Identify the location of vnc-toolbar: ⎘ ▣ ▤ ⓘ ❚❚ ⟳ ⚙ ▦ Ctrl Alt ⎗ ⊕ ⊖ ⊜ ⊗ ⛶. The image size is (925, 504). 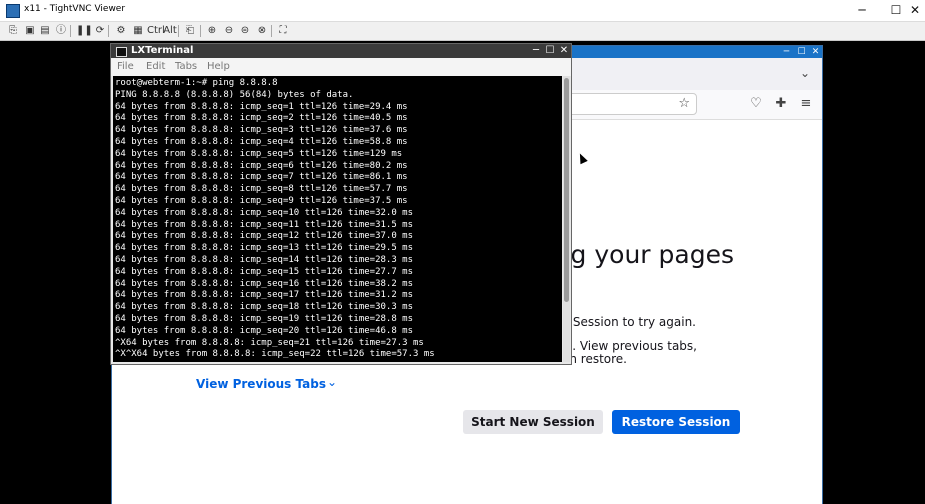
(462, 31).